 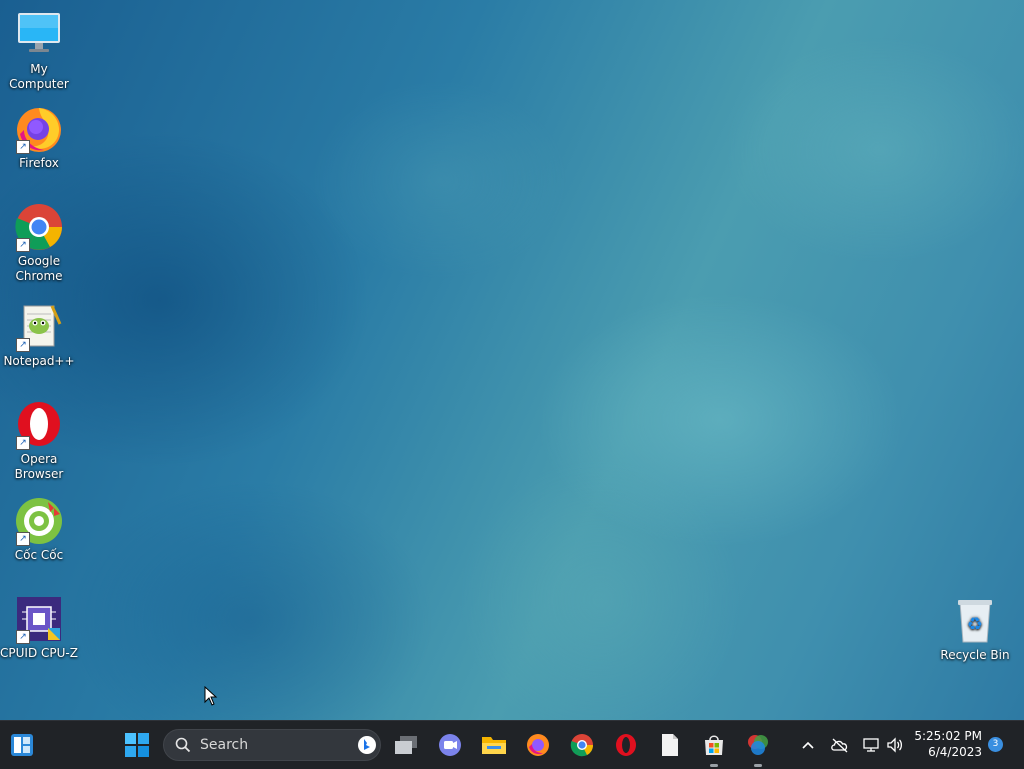 I want to click on widgets-button, so click(x=22, y=745).